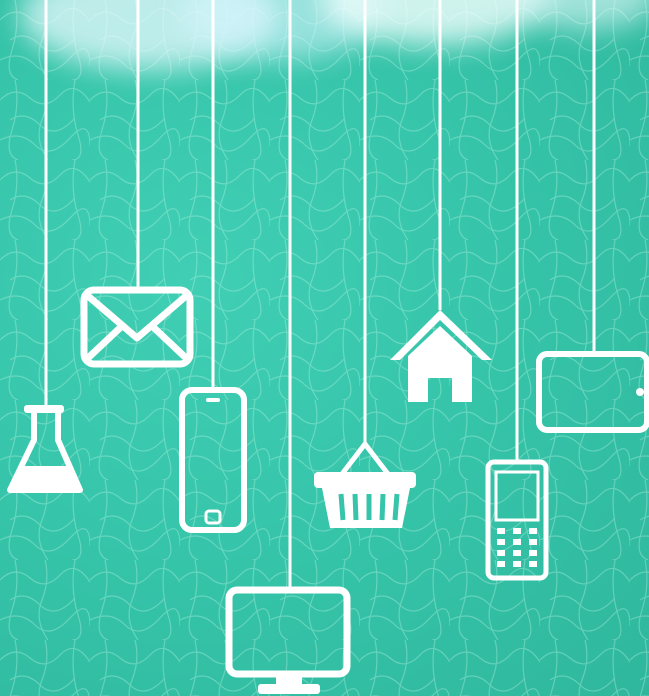 The image size is (649, 696). Describe the element at coordinates (365, 483) in the screenshot. I see `shopping-basket-icon` at that location.